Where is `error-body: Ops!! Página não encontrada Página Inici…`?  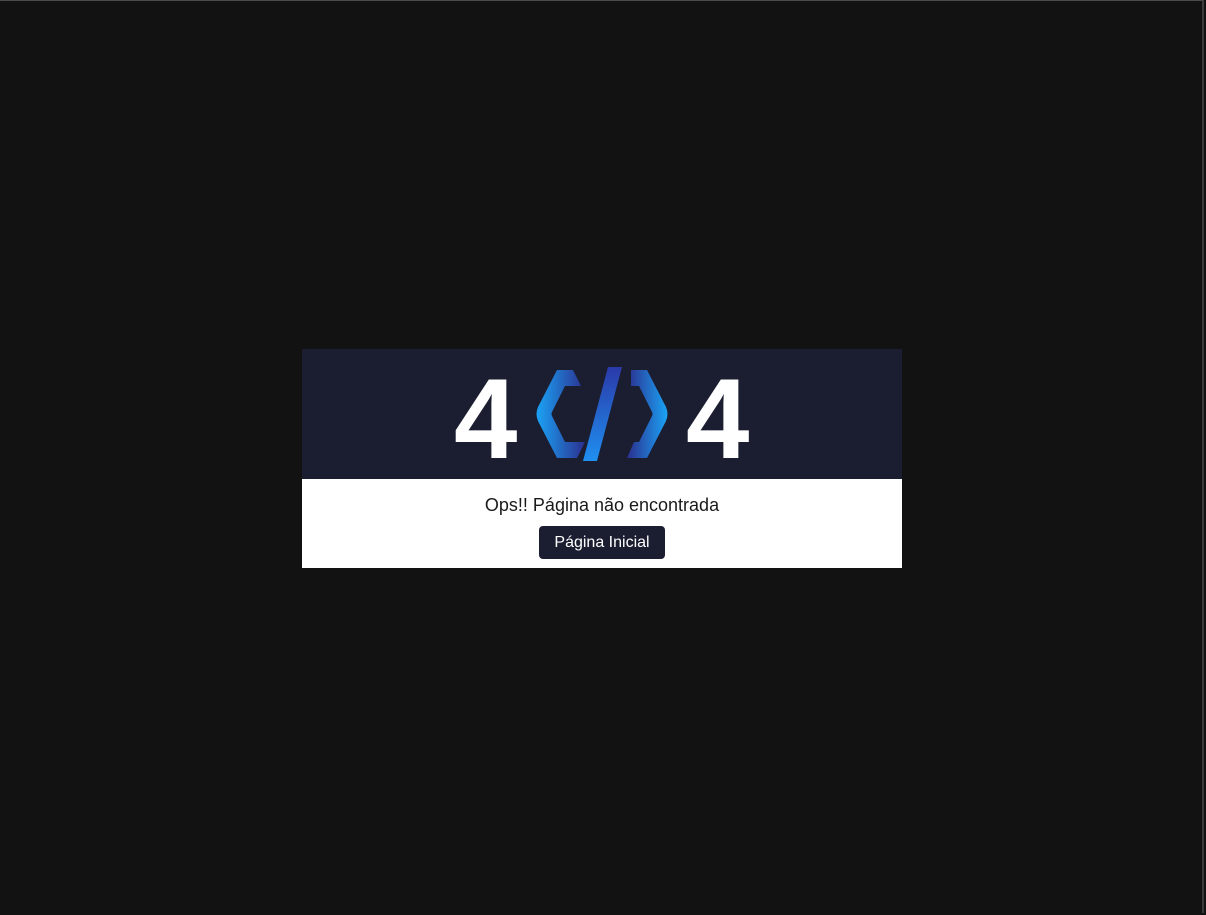
error-body: Ops!! Página não encontrada Página Inici… is located at coordinates (602, 523).